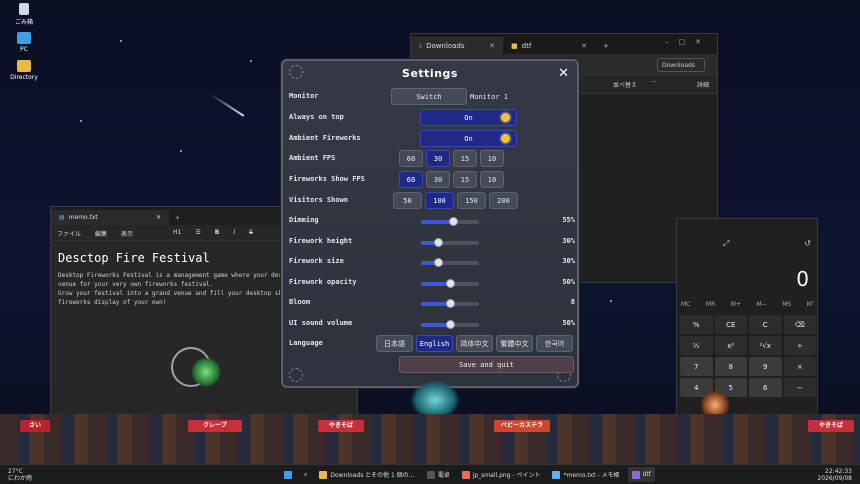  What do you see at coordinates (703, 84) in the screenshot?
I see `details-button: 詳細` at bounding box center [703, 84].